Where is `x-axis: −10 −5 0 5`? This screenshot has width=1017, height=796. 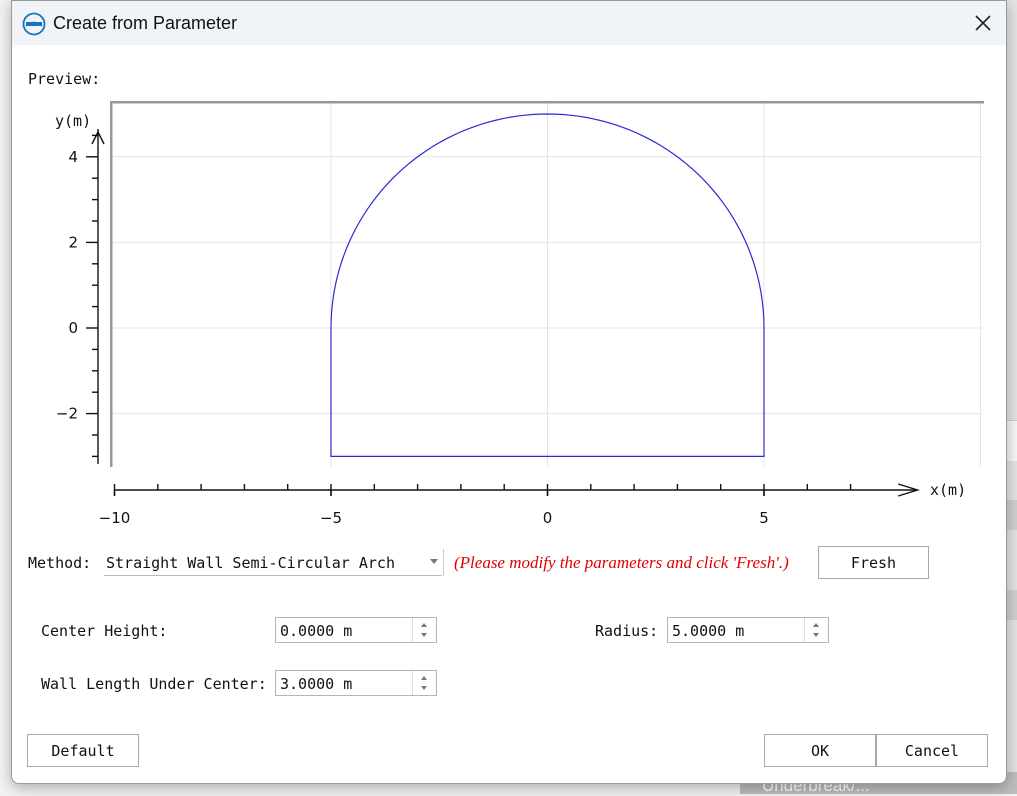
x-axis: −10 −5 0 5 is located at coordinates (509, 505).